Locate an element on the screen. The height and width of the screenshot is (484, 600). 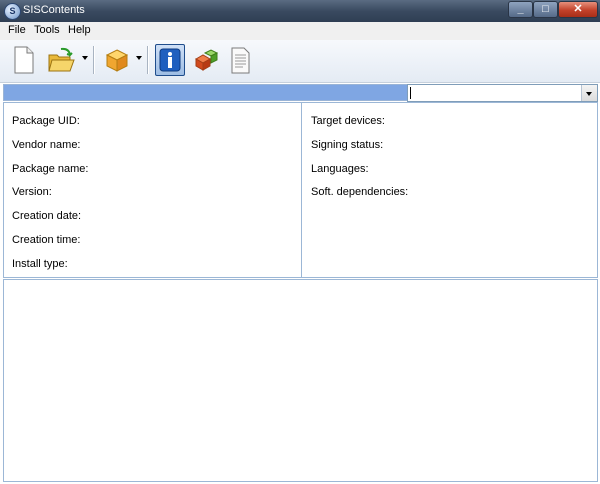
label-signing-status: Signing status: is located at coordinates (347, 145).